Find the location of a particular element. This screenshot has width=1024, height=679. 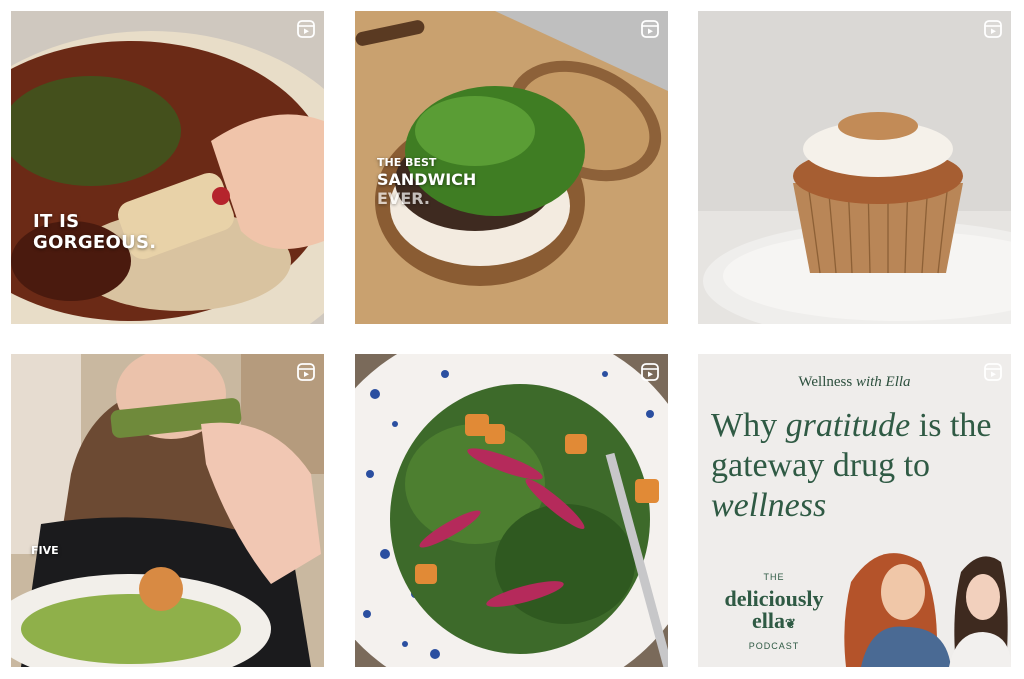

post-tile-salad is located at coordinates (511, 510).